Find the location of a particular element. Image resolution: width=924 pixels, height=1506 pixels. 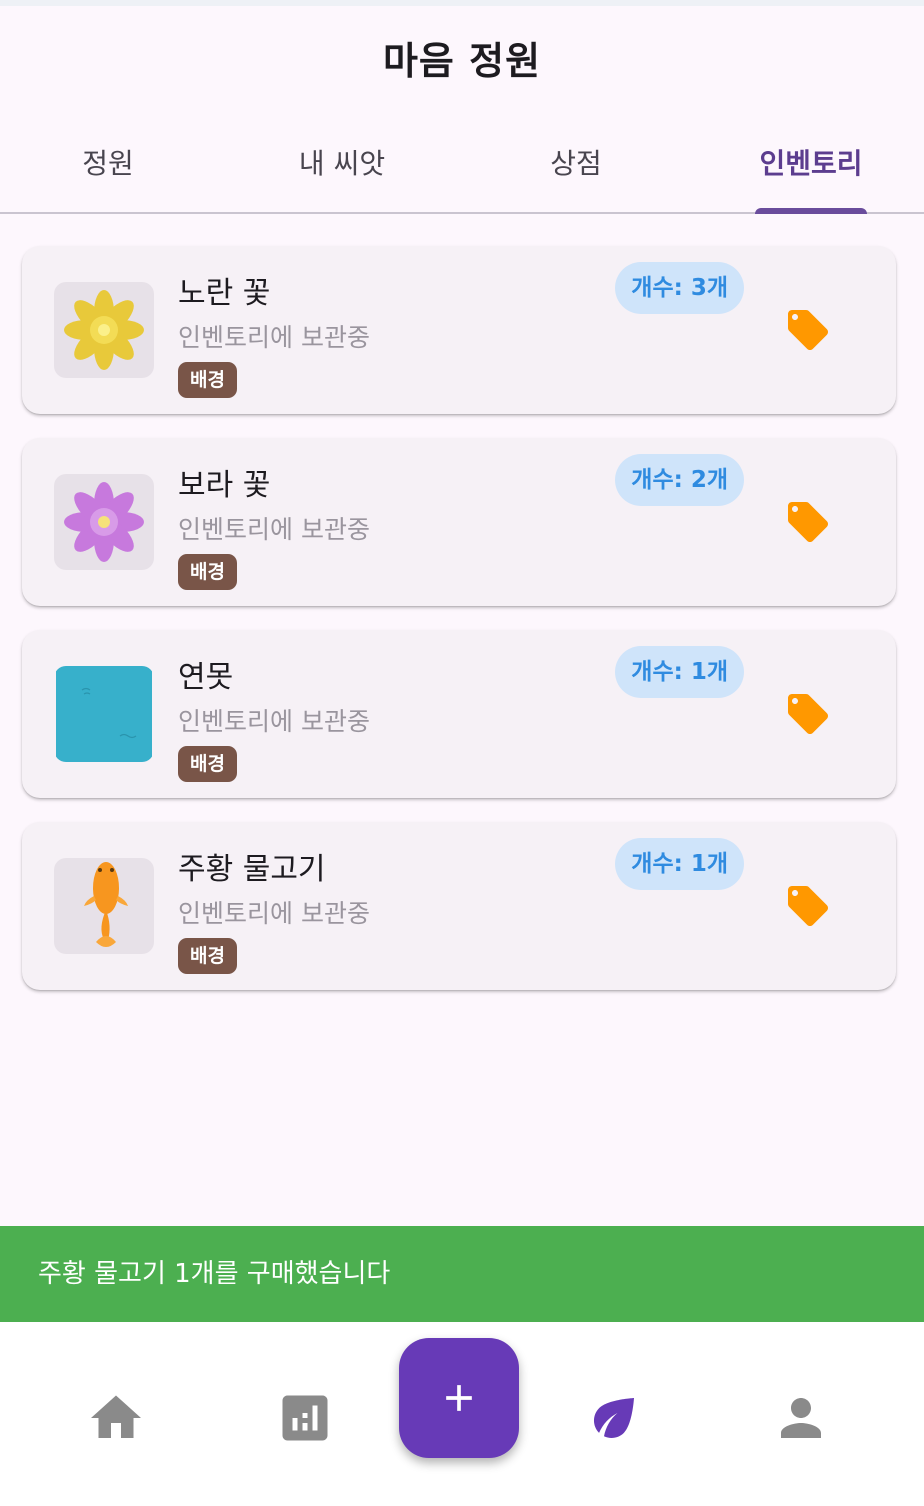

chart-icon is located at coordinates (305, 1418).